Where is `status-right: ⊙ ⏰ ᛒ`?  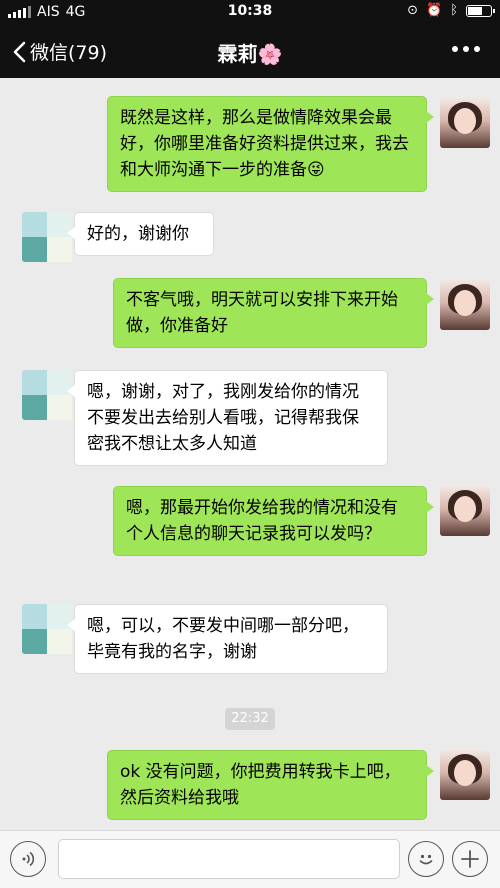
status-right: ⊙ ⏰ ᛒ is located at coordinates (451, 10).